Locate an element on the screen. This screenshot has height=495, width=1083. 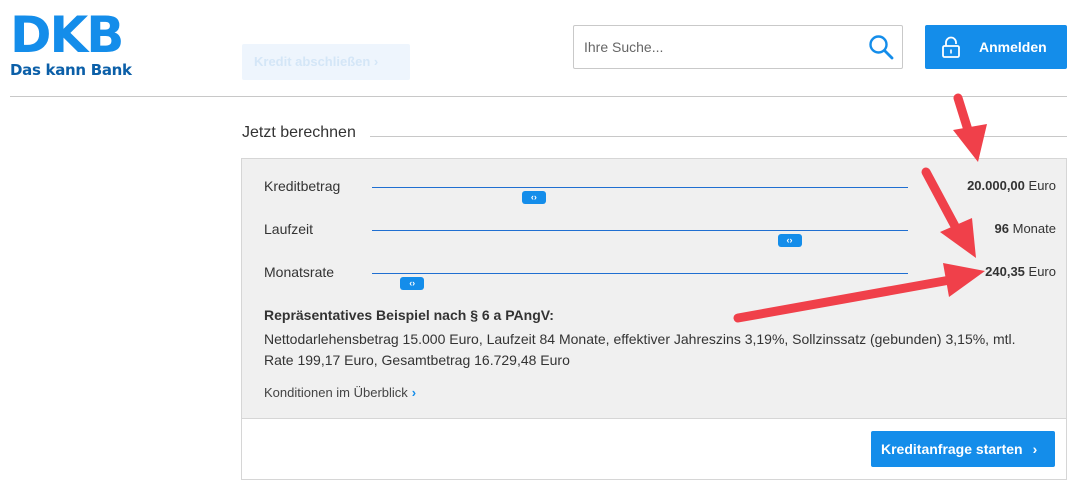
kreditbetrag-label: Kreditbetrag is located at coordinates (302, 186).